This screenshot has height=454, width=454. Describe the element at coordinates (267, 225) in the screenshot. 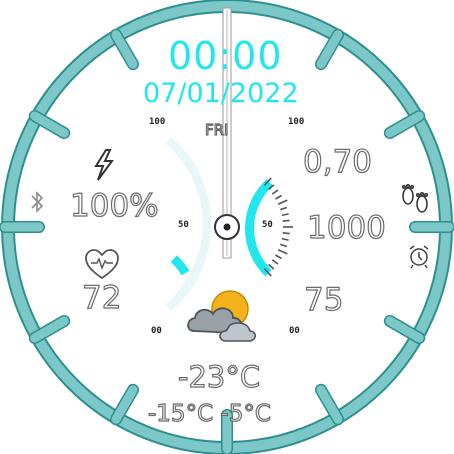

I see `right-scale-mid: 50` at that location.